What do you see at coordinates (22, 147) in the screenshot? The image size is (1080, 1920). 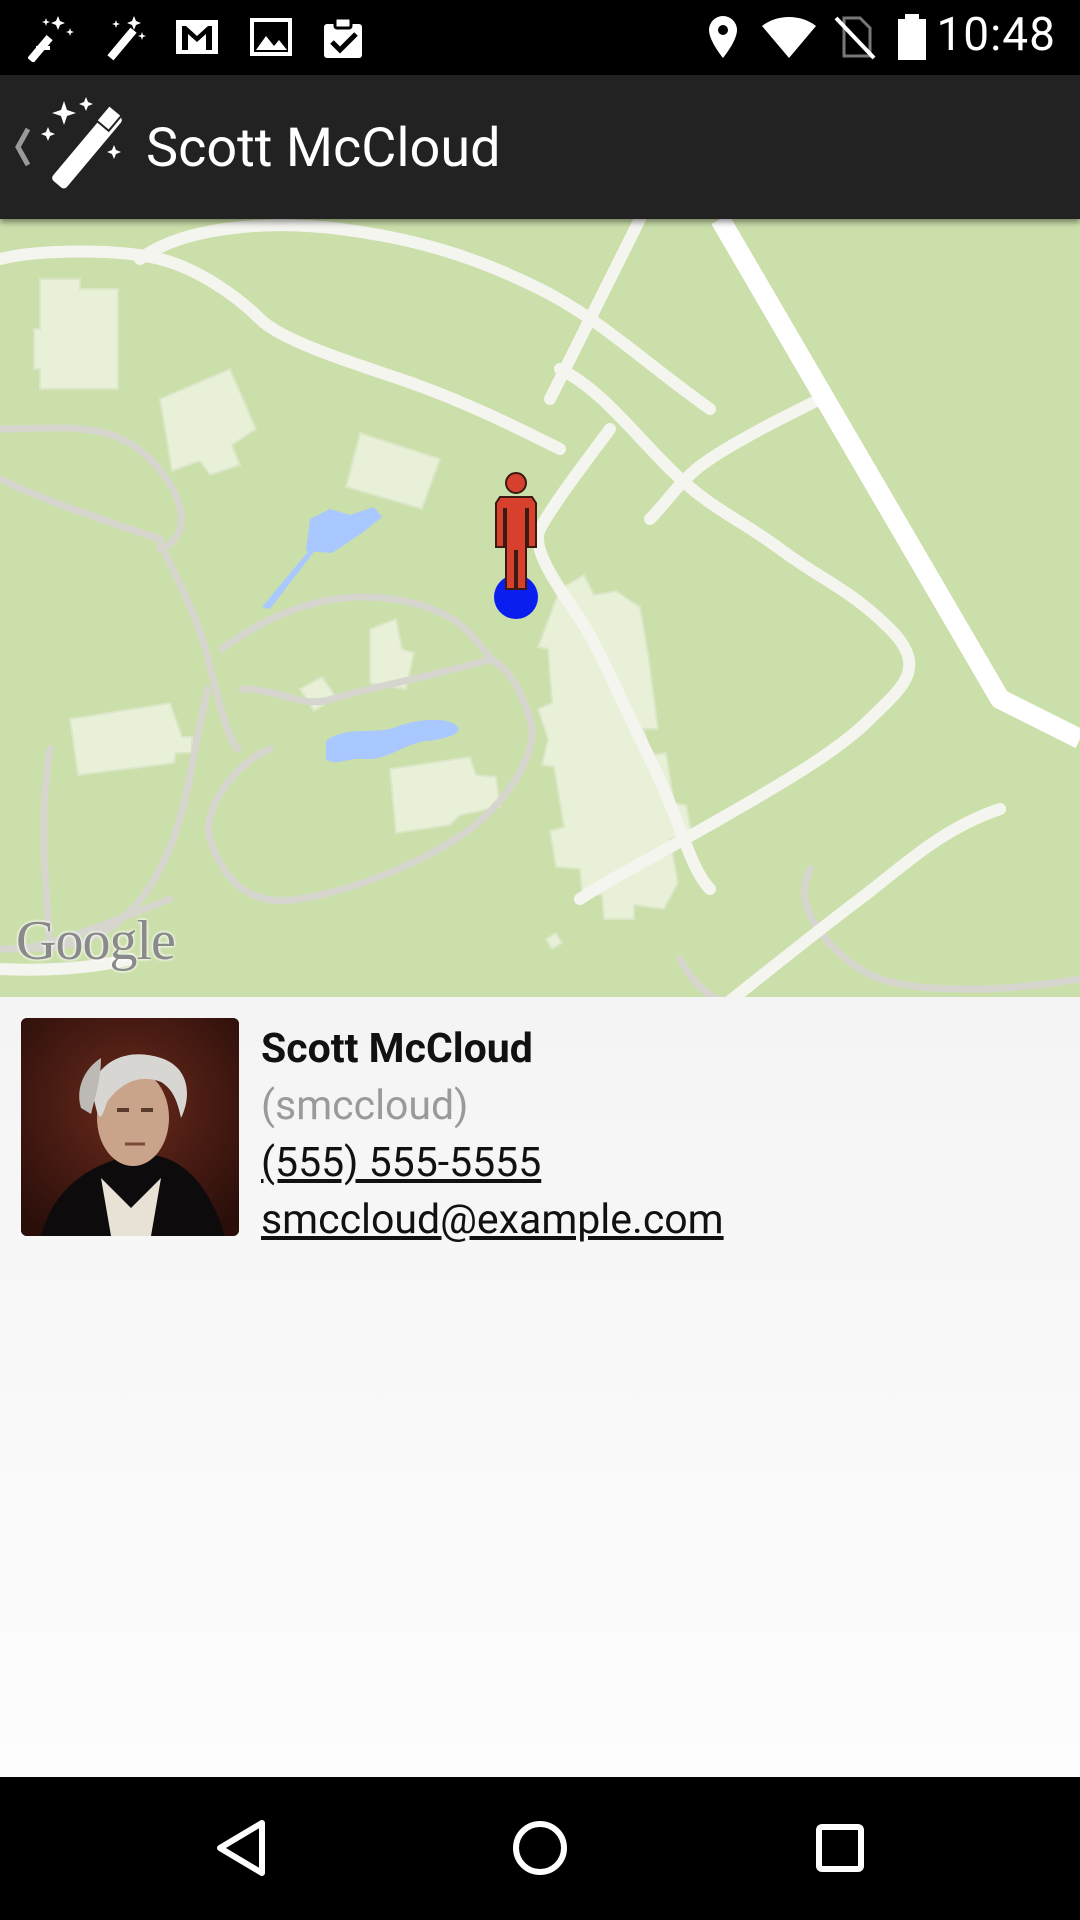 I see `up-caret-icon` at bounding box center [22, 147].